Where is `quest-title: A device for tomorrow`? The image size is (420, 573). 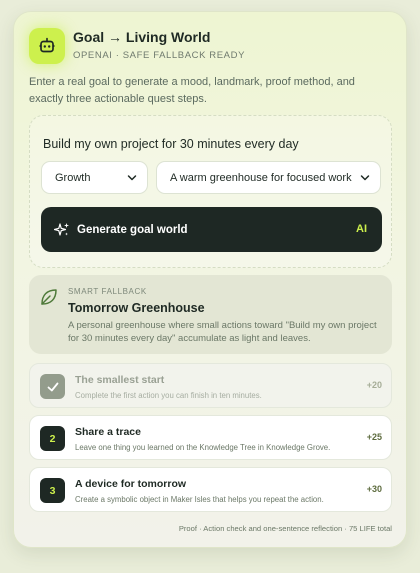
quest-title: A device for tomorrow is located at coordinates (131, 484).